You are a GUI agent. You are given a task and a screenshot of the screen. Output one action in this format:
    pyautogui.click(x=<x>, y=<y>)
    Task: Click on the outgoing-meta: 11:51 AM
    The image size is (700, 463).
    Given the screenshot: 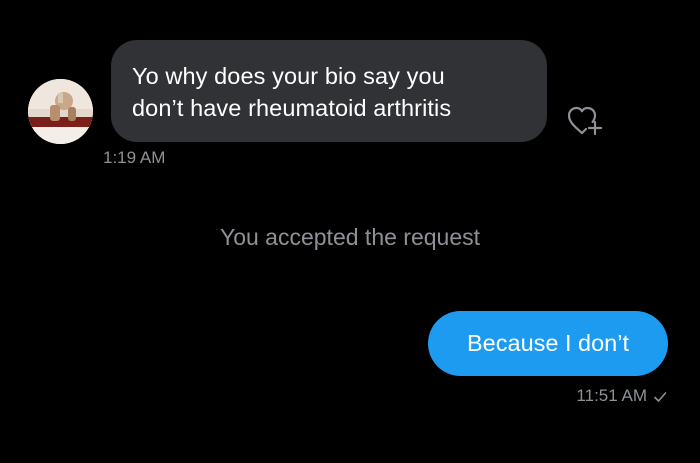 What is the action you would take?
    pyautogui.click(x=621, y=396)
    